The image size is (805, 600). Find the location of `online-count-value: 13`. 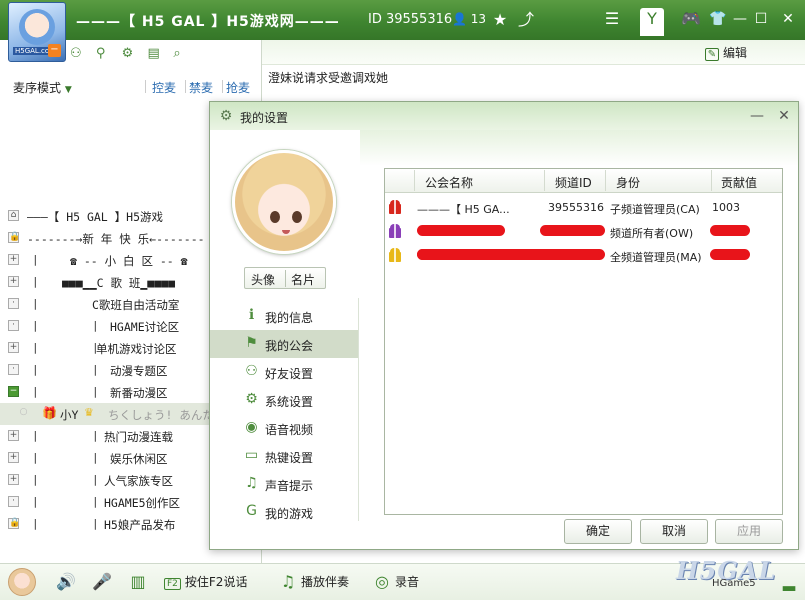

online-count-value: 13 is located at coordinates (478, 19).